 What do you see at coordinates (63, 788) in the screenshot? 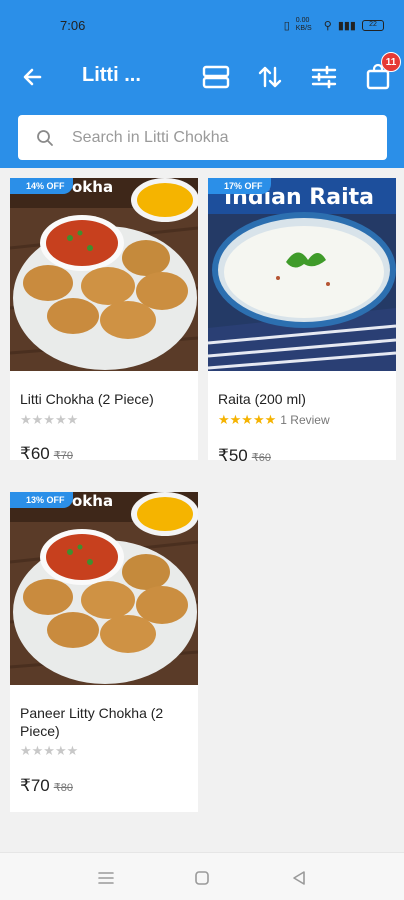
I see `mrp-value: ₹80` at bounding box center [63, 788].